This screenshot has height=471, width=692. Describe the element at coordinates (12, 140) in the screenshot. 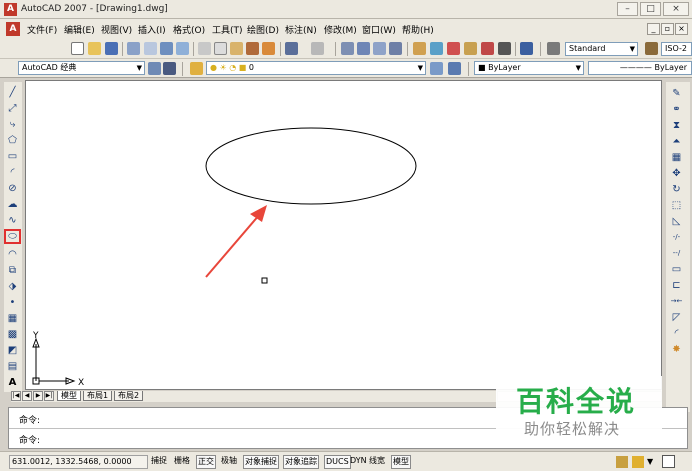

I see `polygon-icon: ⬠` at that location.